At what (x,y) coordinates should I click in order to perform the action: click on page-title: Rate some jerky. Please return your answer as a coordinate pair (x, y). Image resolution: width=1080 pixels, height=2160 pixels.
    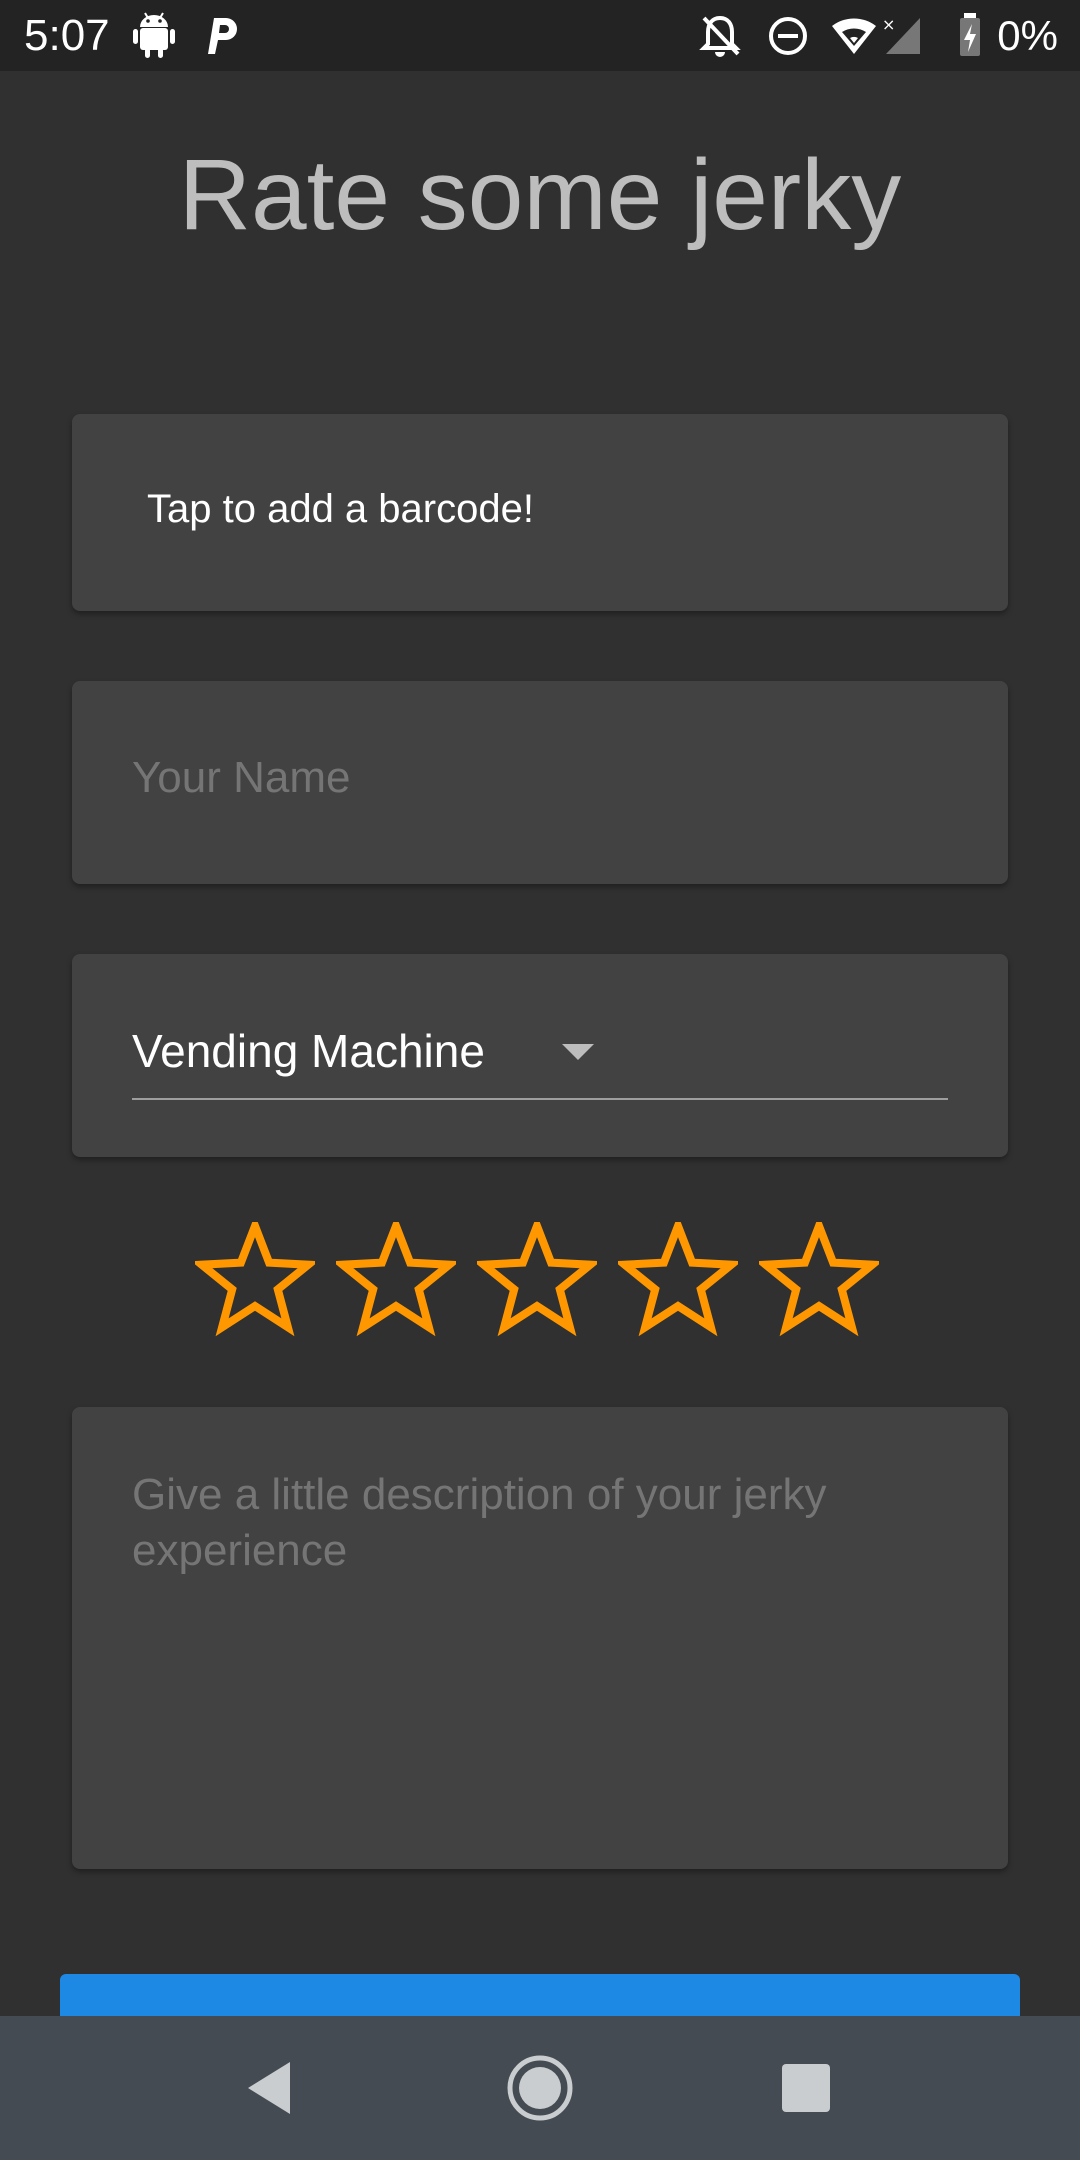
    Looking at the image, I should click on (540, 195).